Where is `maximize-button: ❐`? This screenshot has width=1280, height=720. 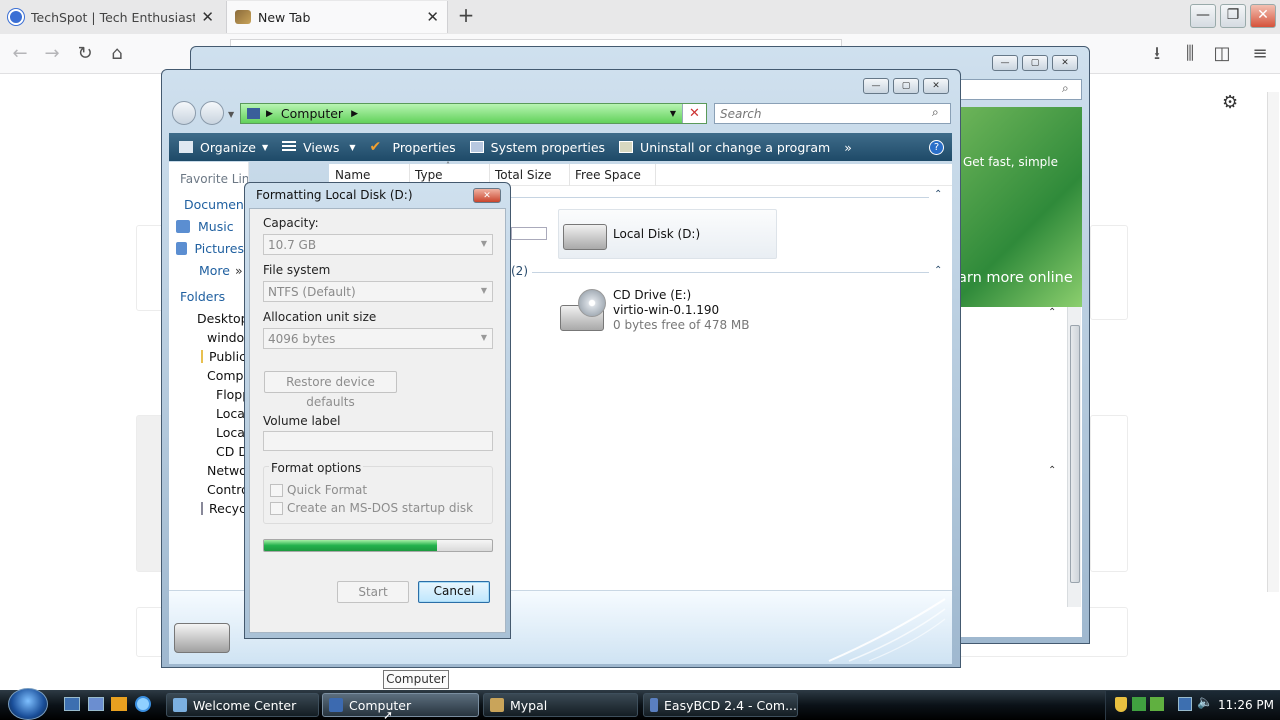
maximize-button: ❐ is located at coordinates (1233, 16).